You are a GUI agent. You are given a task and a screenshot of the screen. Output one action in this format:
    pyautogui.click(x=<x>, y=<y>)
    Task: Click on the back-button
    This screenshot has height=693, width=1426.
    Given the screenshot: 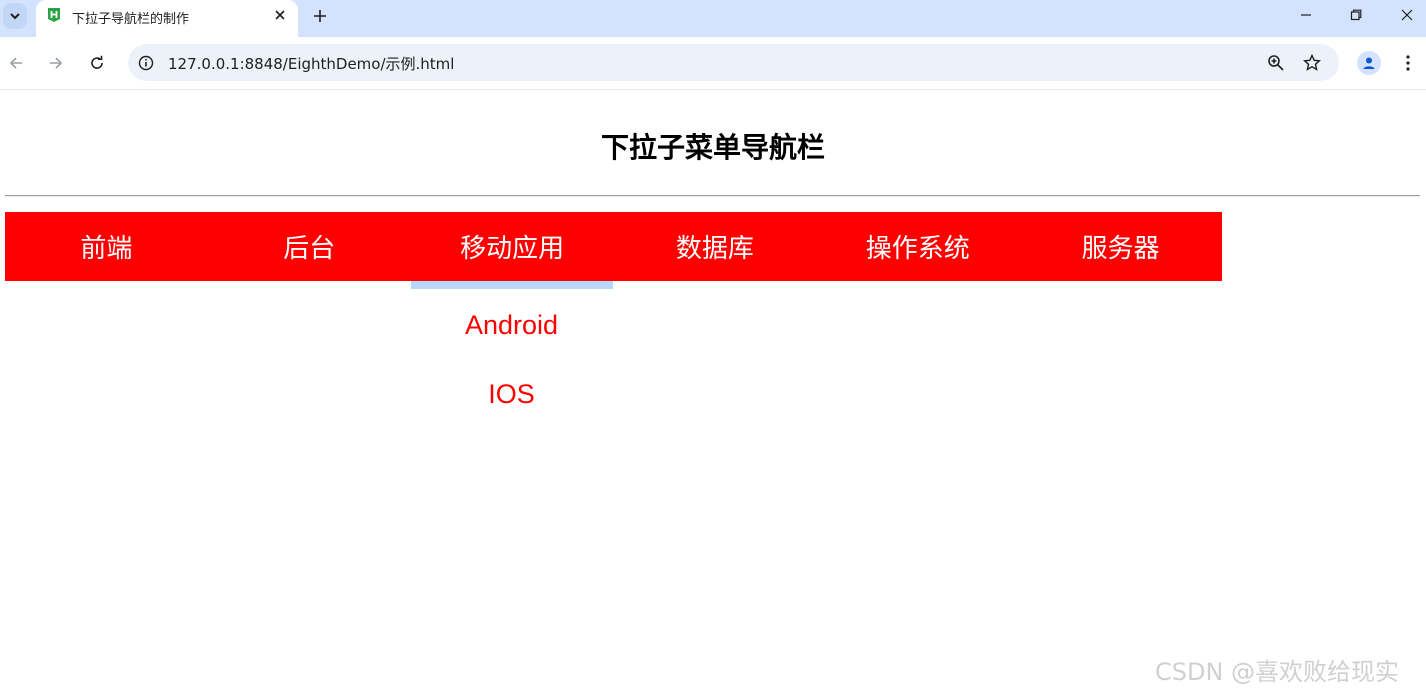 What is the action you would take?
    pyautogui.click(x=16, y=63)
    